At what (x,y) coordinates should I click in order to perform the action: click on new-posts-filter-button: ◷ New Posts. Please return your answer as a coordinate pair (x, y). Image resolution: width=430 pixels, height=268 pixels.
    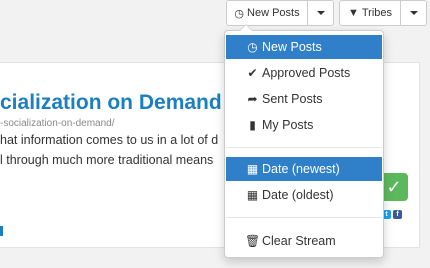
    Looking at the image, I should click on (267, 13).